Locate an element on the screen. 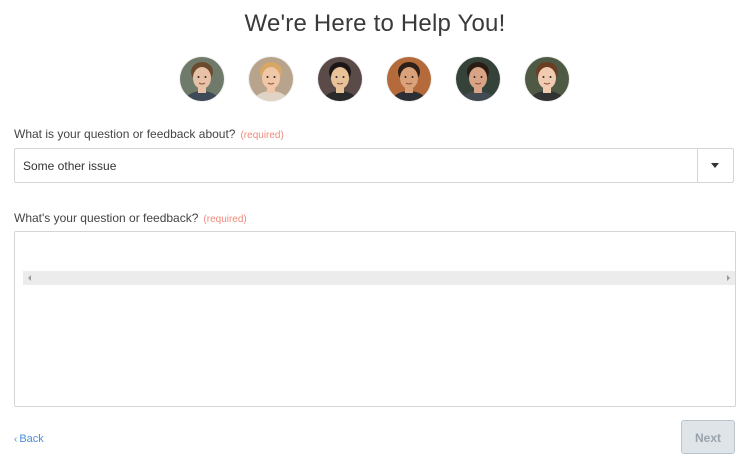 The width and height of the screenshot is (750, 463). topic-label-text: What is your question or feedback about? is located at coordinates (125, 134).